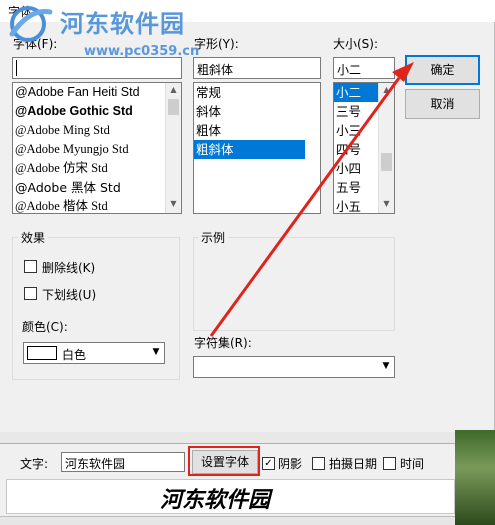 The width and height of the screenshot is (495, 525). Describe the element at coordinates (94, 353) in the screenshot. I see `color-select: 白色 ▼` at that location.